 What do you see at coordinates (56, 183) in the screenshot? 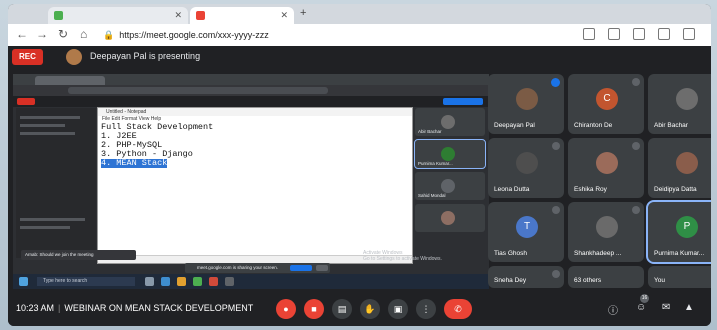
I see `shared-left-panel` at bounding box center [56, 183].